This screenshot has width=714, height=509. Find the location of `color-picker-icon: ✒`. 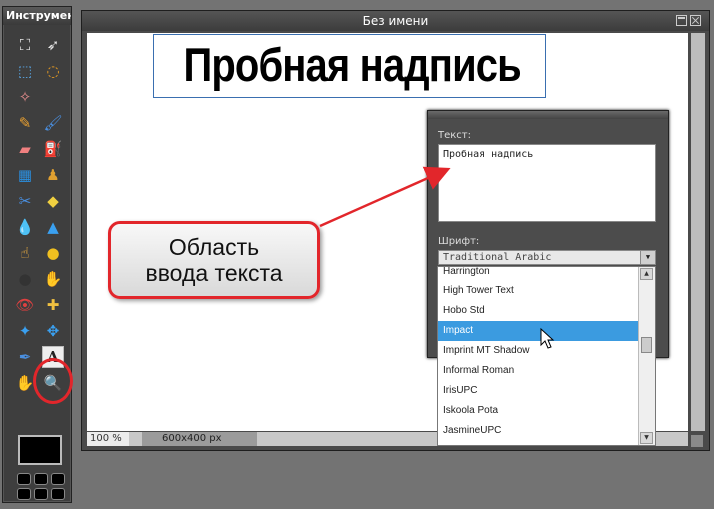

color-picker-icon: ✒ is located at coordinates (25, 356).